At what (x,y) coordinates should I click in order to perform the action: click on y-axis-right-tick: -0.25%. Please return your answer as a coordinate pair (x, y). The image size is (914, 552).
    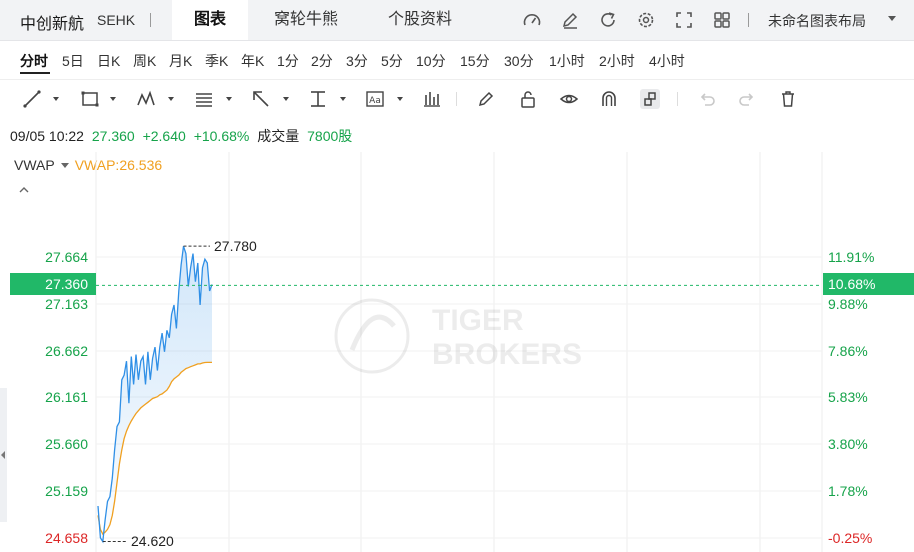
    Looking at the image, I should click on (850, 538).